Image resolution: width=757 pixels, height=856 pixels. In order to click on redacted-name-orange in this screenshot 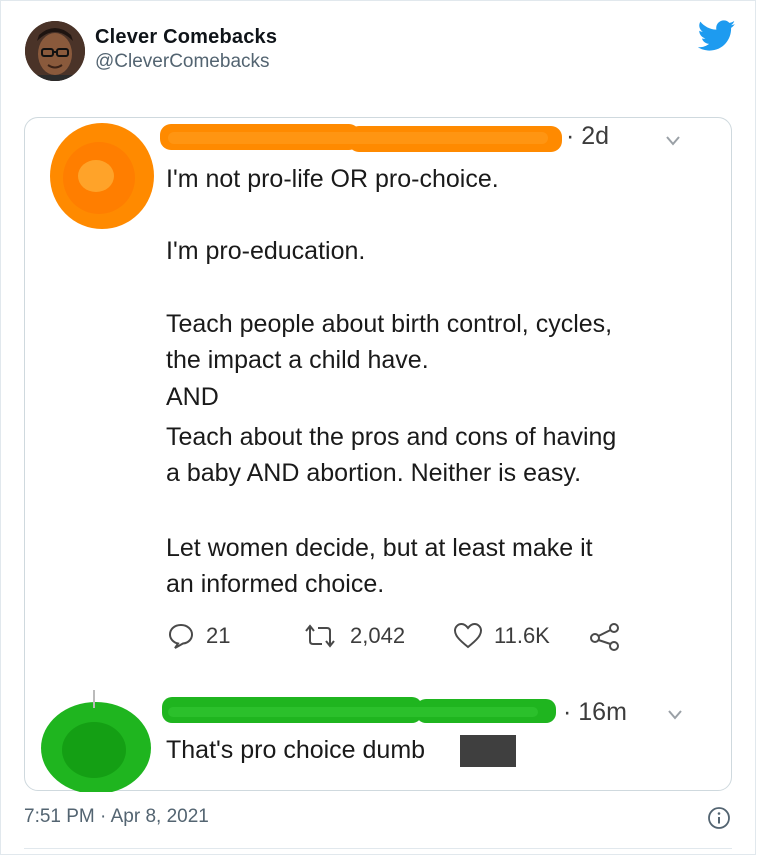, I will do `click(361, 138)`.